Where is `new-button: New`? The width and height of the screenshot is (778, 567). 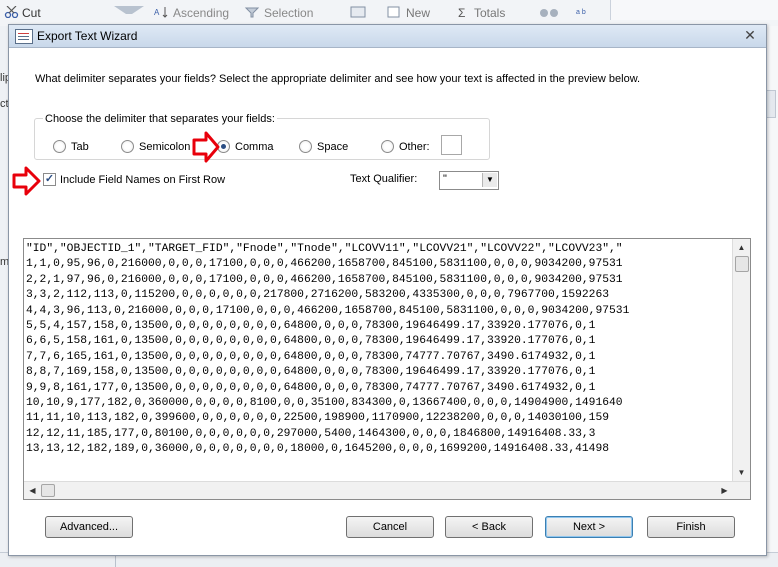 new-button: New is located at coordinates (418, 13).